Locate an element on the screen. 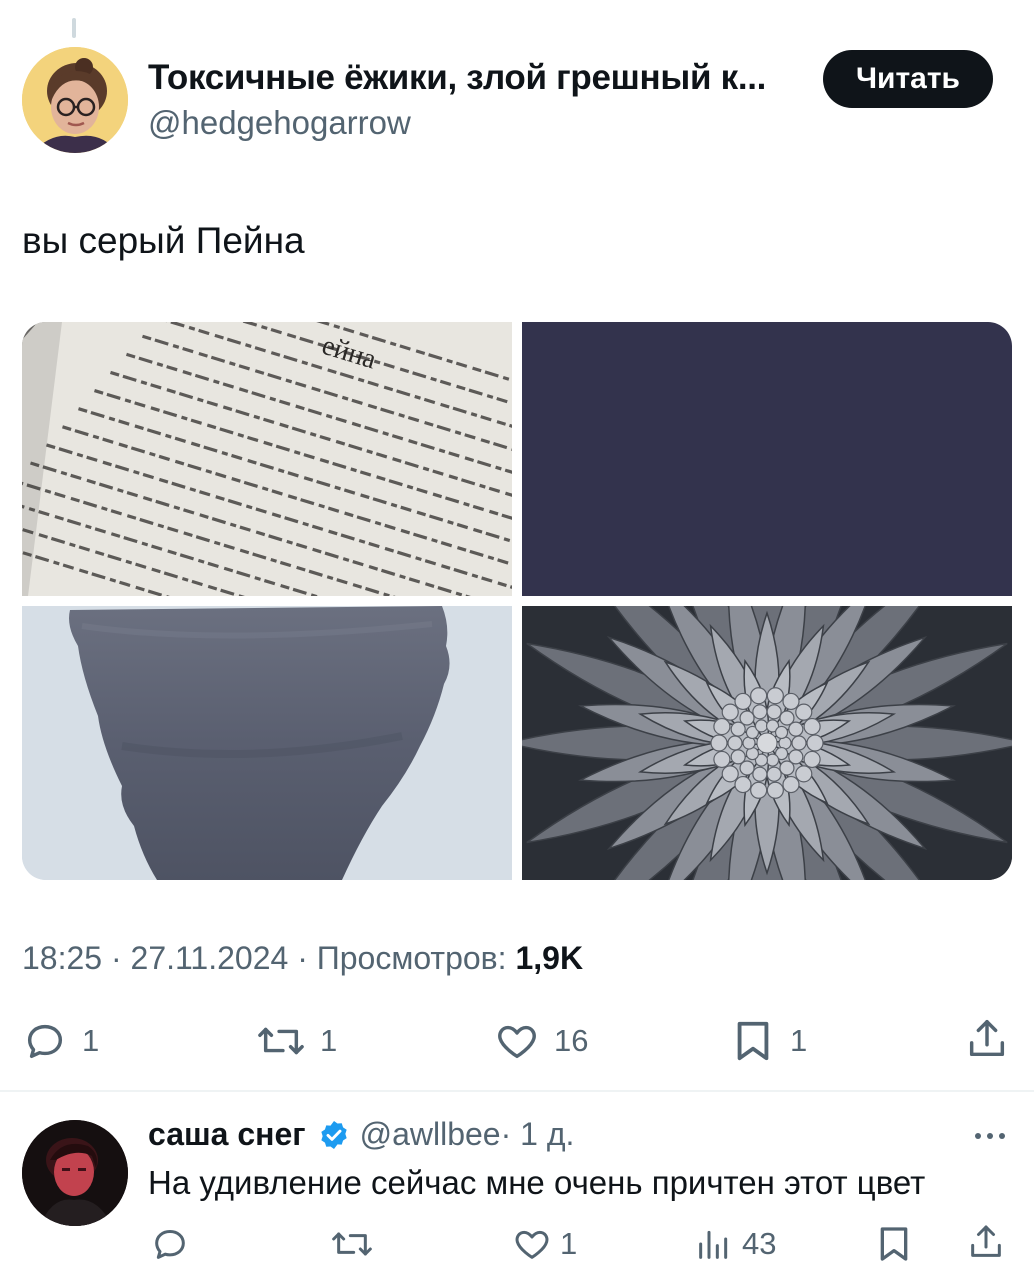 The image size is (1034, 1280). reply-author-name: саша снег is located at coordinates (227, 1134).